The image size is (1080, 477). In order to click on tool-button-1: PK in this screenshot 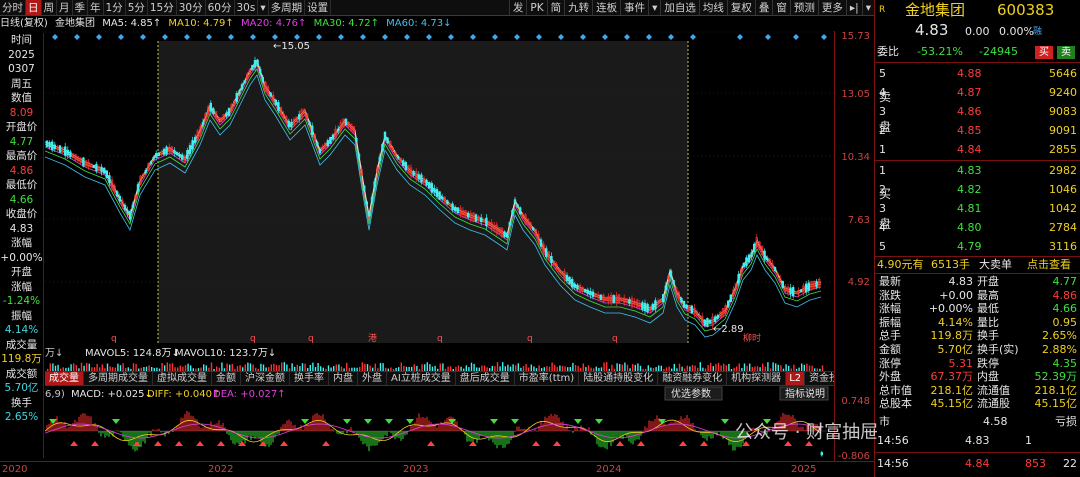, I will do `click(536, 7)`.